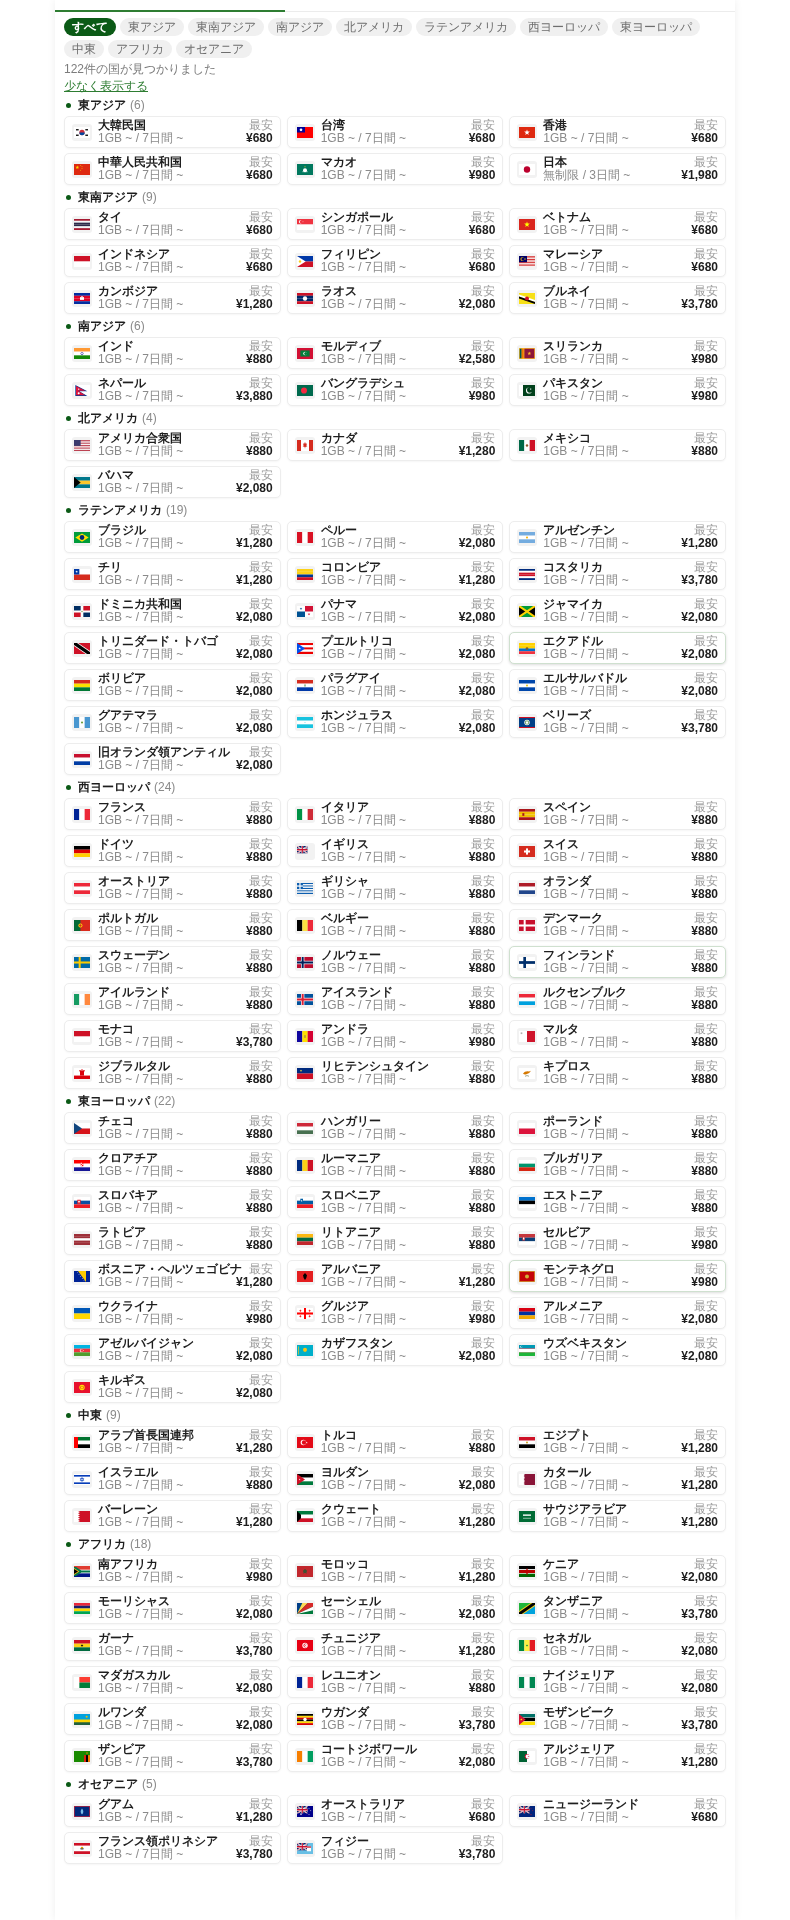 The height and width of the screenshot is (1920, 790). Describe the element at coordinates (395, 925) in the screenshot. I see `country-card: ベルギー 最安 1GB ~ / 7日間 ~ ¥880` at that location.